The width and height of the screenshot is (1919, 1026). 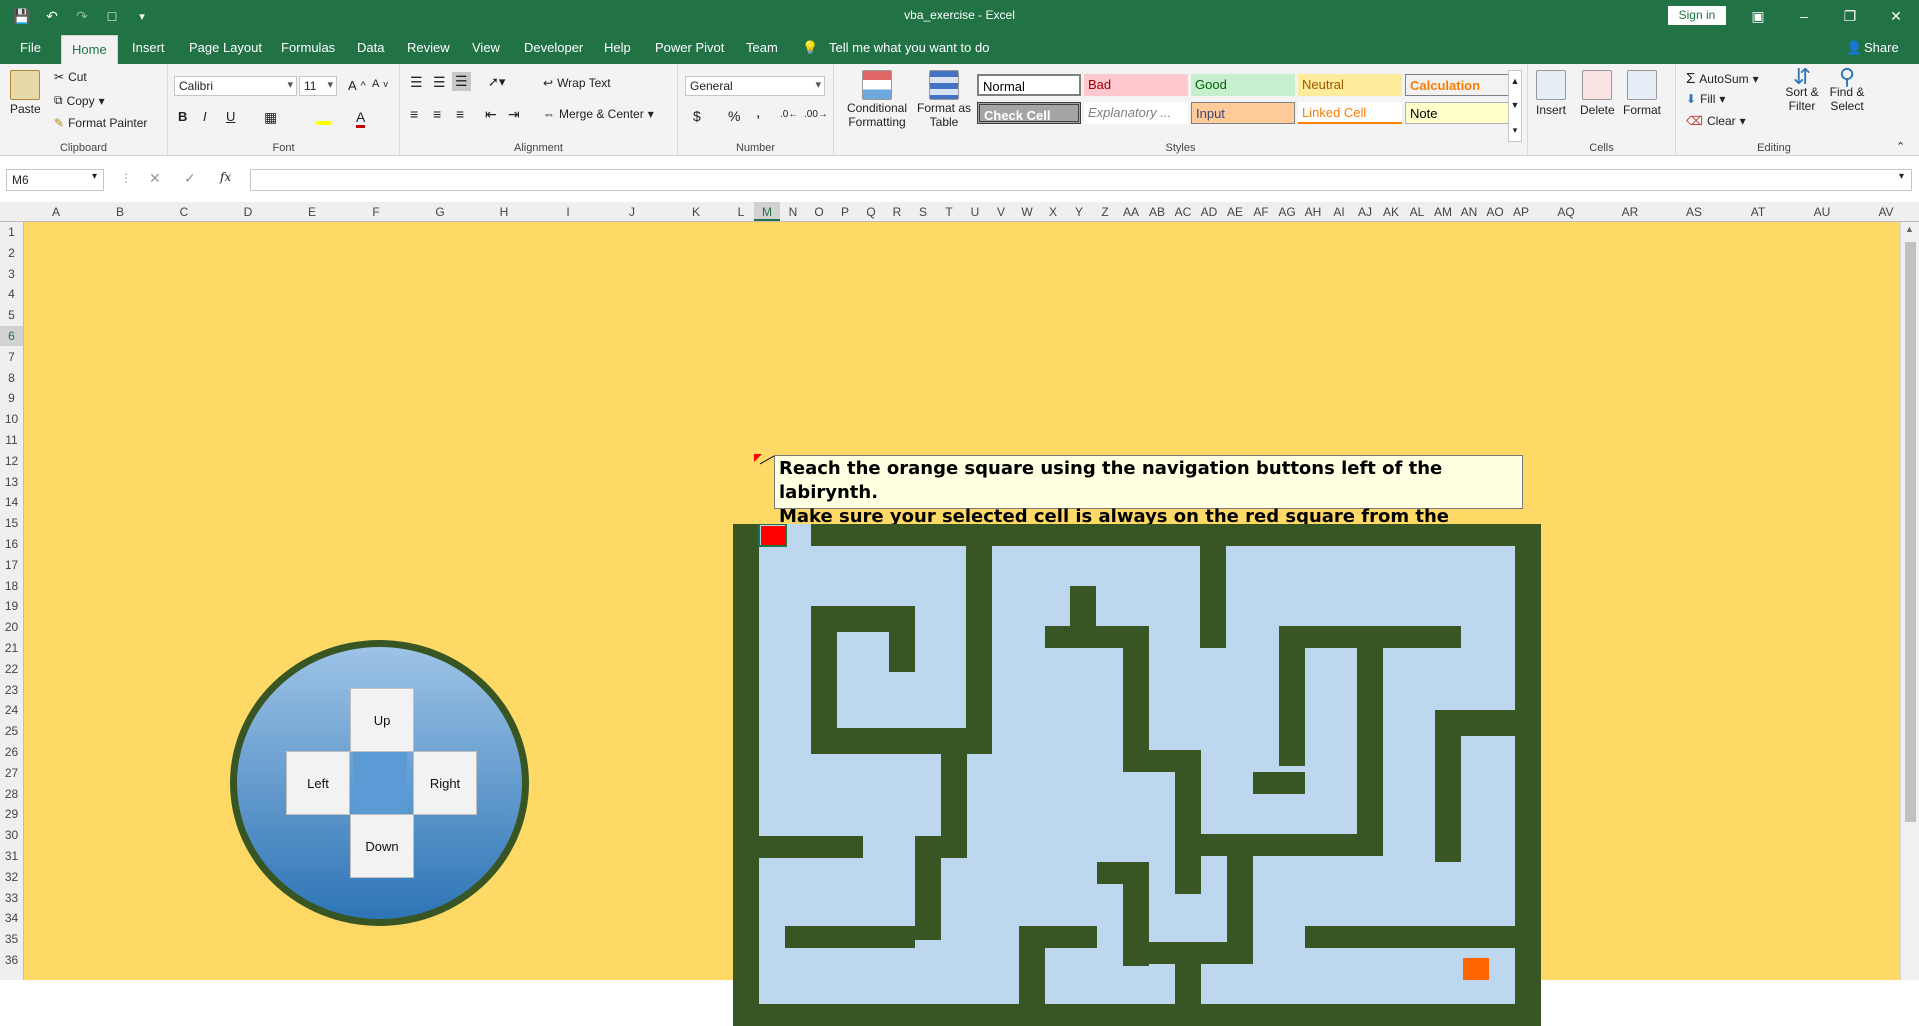 What do you see at coordinates (949, 212) in the screenshot?
I see `column-header-t: T` at bounding box center [949, 212].